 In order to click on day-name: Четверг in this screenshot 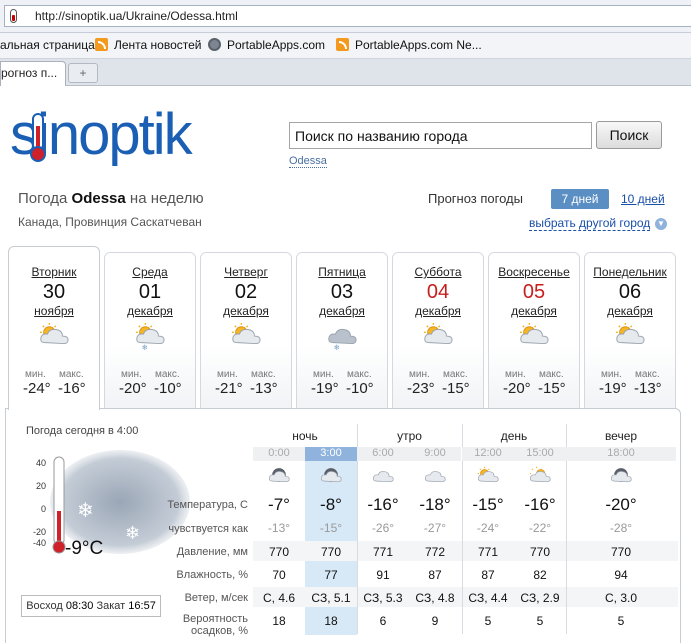, I will do `click(246, 272)`.